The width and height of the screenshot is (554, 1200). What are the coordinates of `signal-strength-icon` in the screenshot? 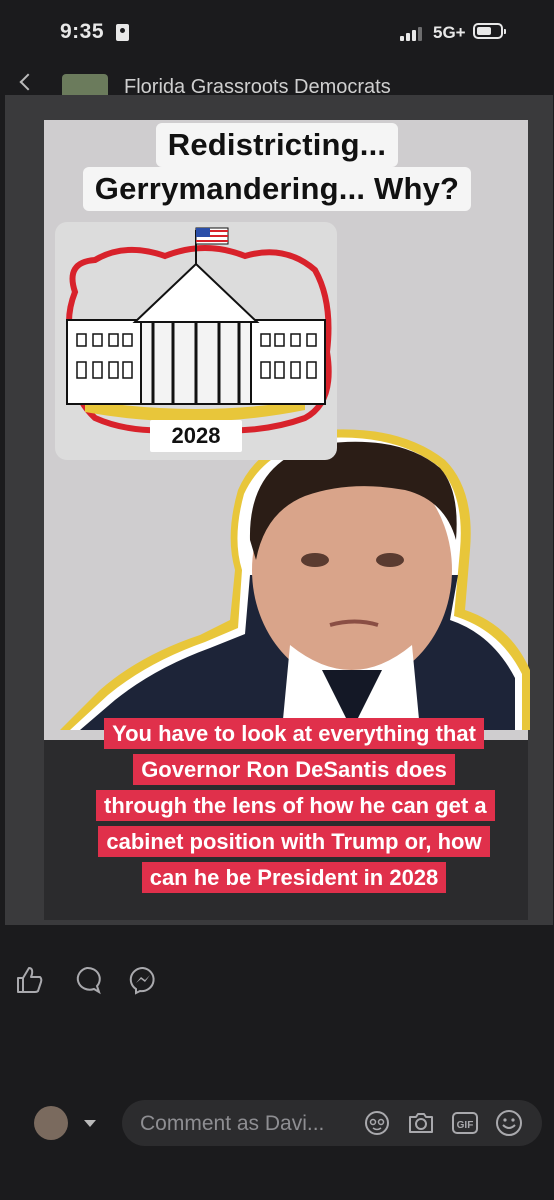 It's located at (413, 33).